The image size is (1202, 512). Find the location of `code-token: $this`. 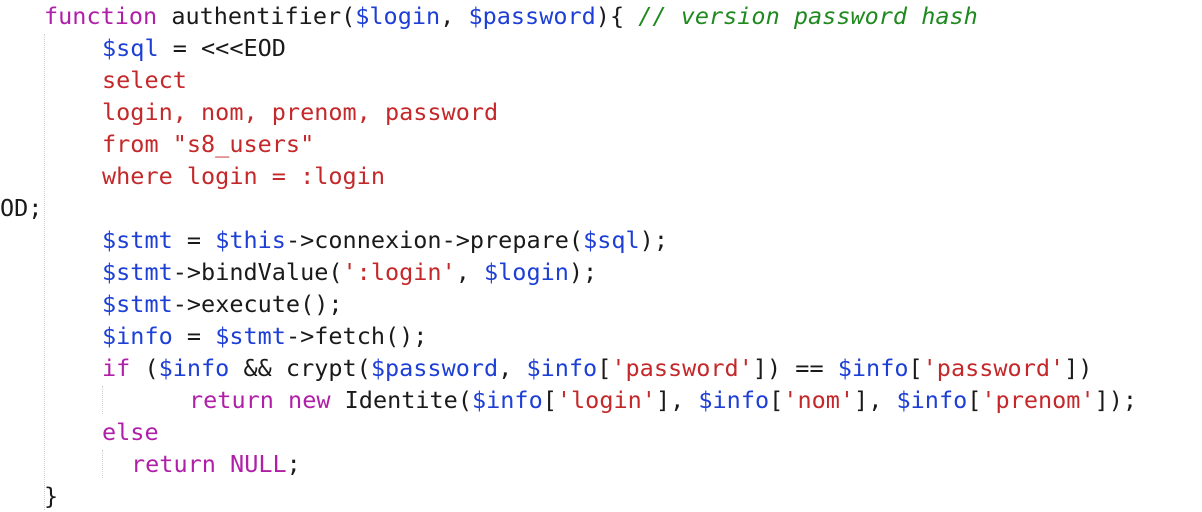

code-token: $this is located at coordinates (250, 240).